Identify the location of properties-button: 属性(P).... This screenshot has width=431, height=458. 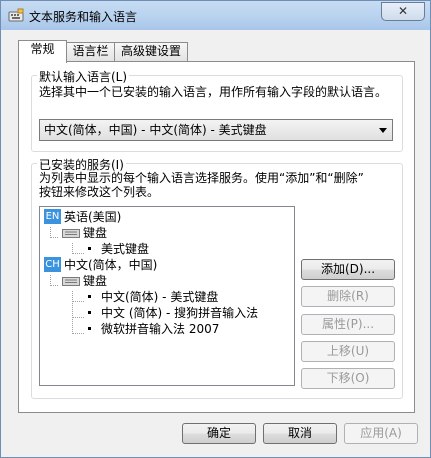
(348, 324).